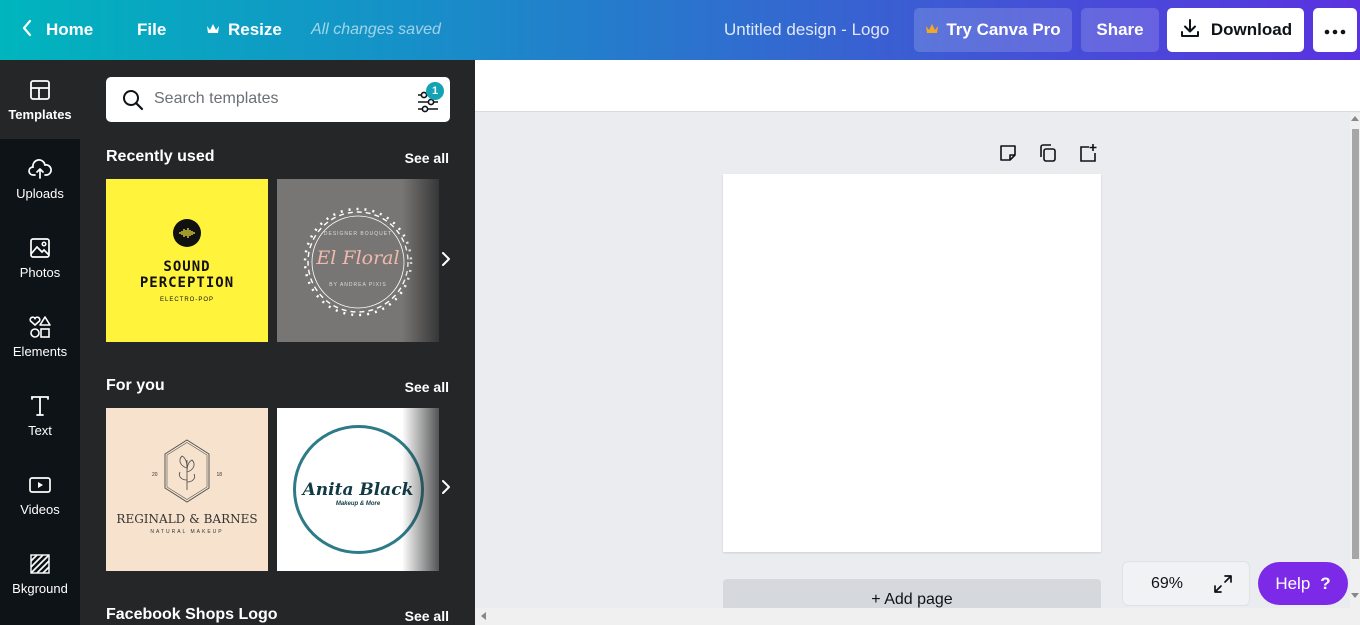  I want to click on more-options-button, so click(1335, 30).